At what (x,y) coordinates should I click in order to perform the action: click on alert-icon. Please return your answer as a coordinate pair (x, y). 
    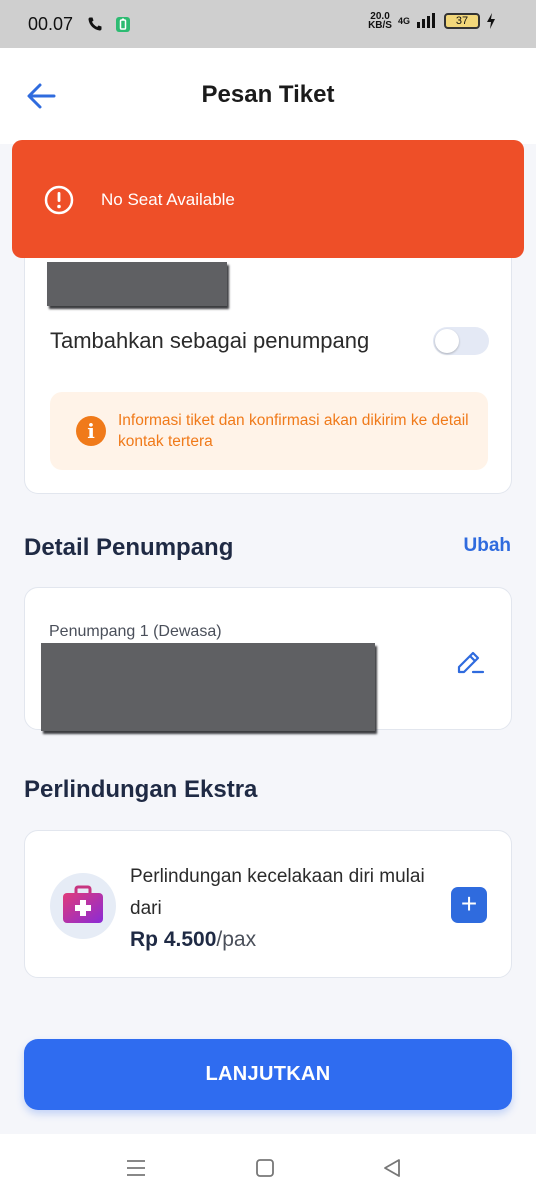
    Looking at the image, I should click on (59, 200).